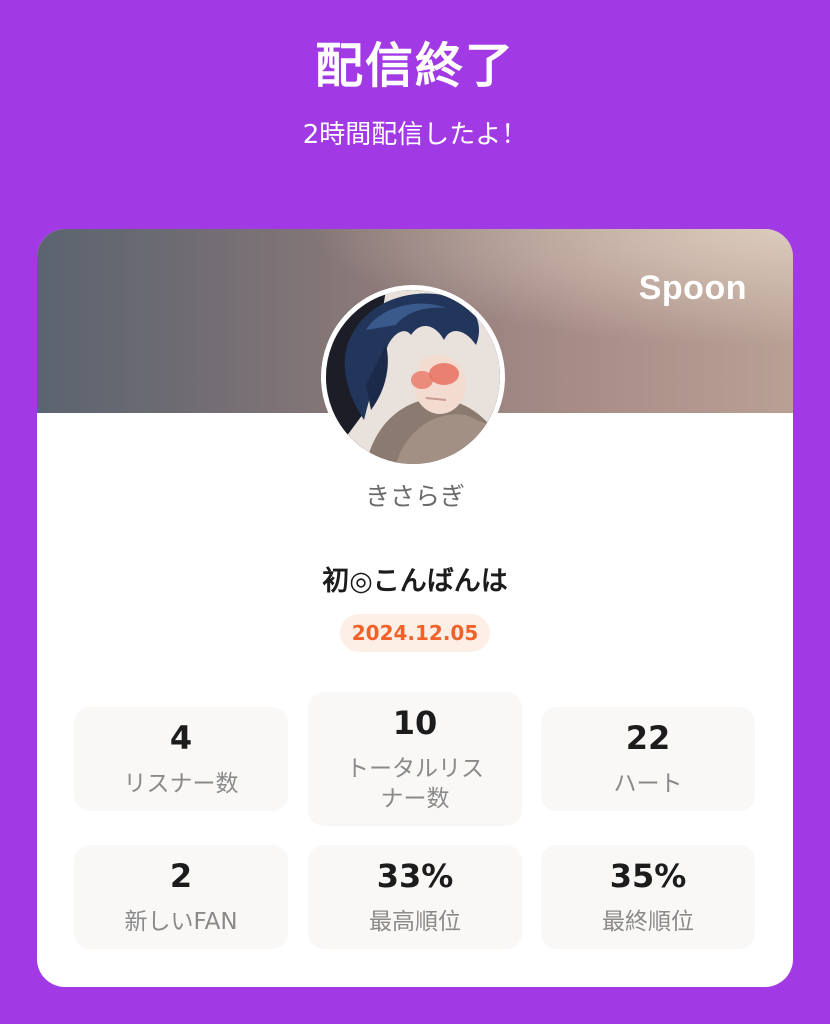  I want to click on stat-total-listeners: 10 トータルリスナー数, so click(415, 759).